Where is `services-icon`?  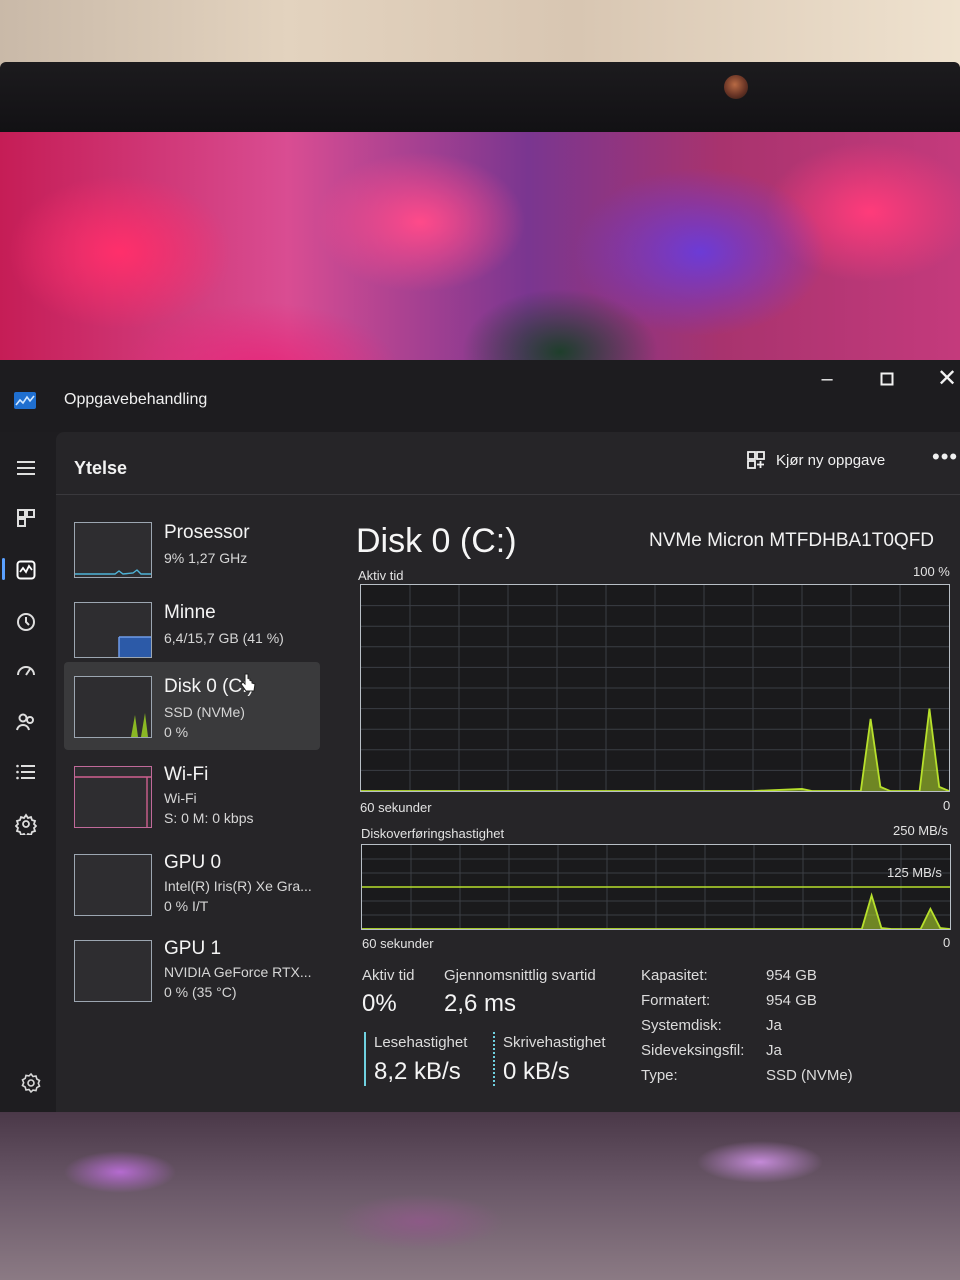
services-icon is located at coordinates (26, 824).